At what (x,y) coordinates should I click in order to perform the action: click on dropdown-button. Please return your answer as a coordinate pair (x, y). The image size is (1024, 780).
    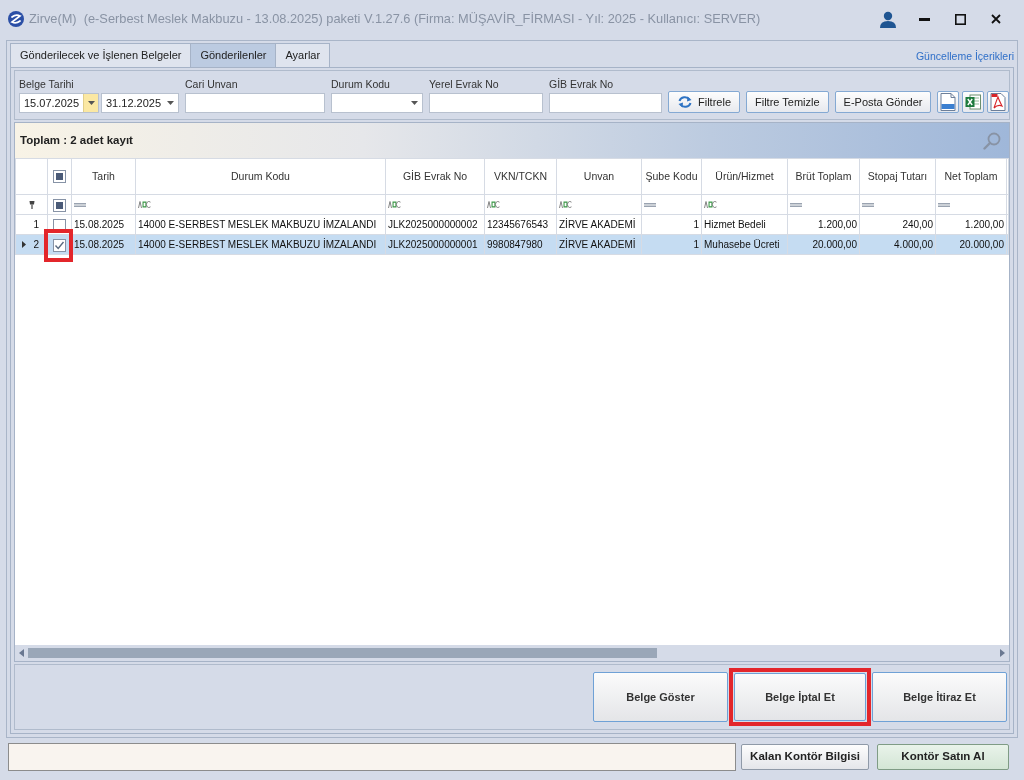
    Looking at the image, I should click on (90, 103).